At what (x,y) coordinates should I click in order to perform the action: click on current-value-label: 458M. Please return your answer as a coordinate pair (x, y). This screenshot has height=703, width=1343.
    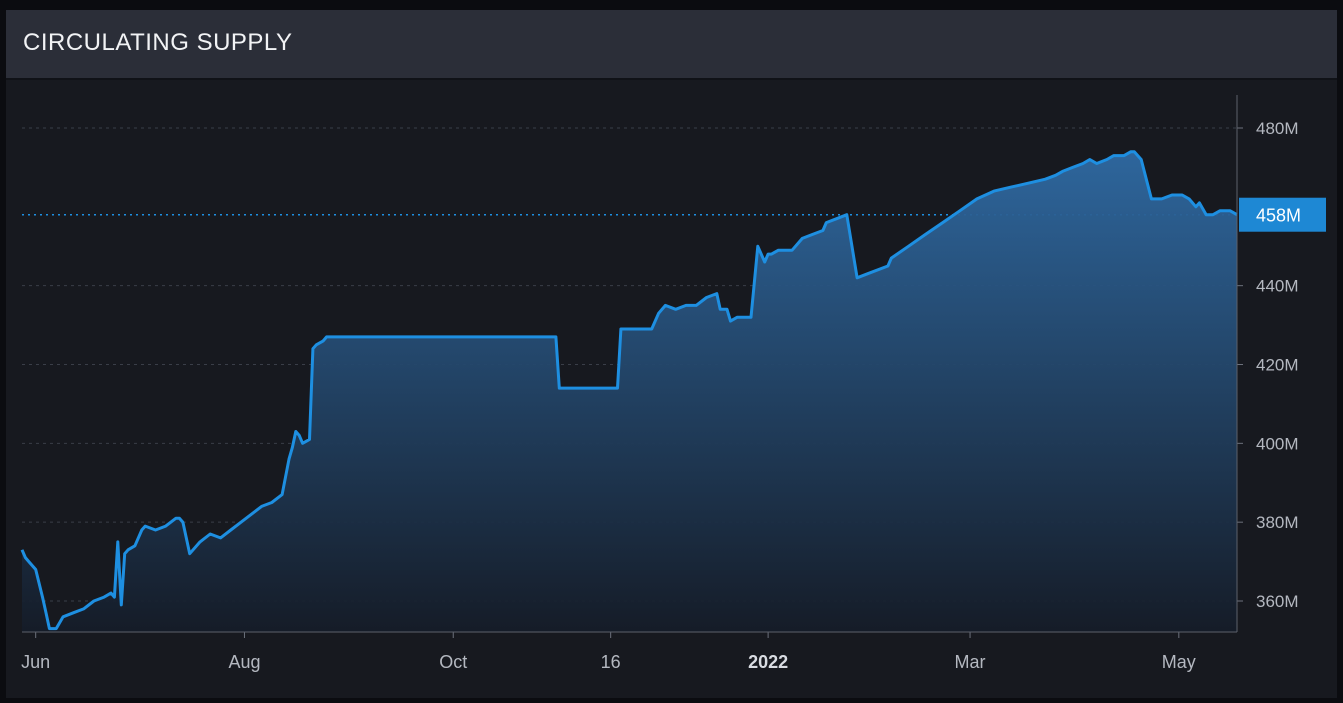
    Looking at the image, I should click on (1278, 216).